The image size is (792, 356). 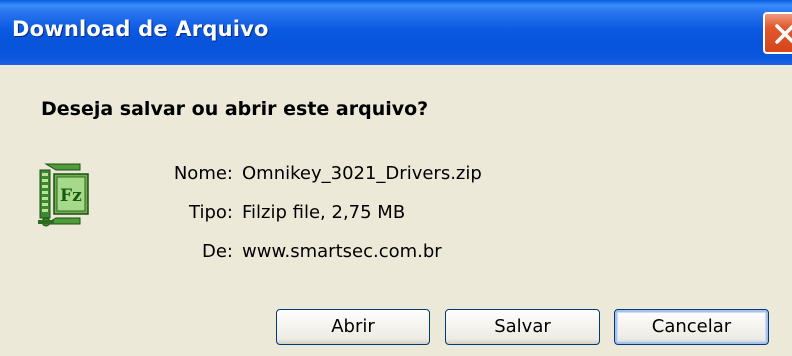 I want to click on name-label: Nome:, so click(x=203, y=173).